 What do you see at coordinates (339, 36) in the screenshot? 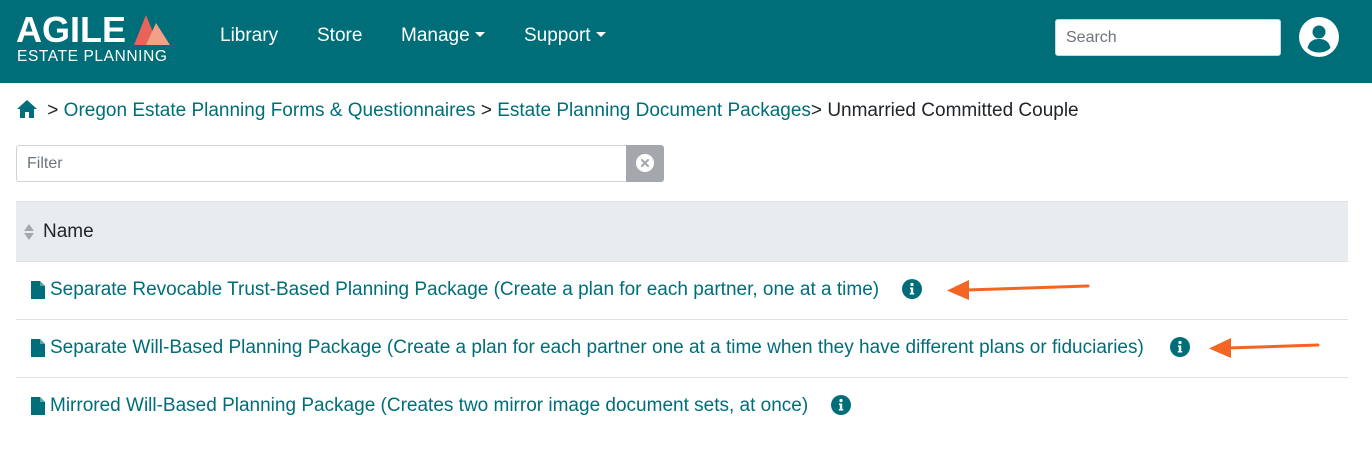
I see `nav-store: Store` at bounding box center [339, 36].